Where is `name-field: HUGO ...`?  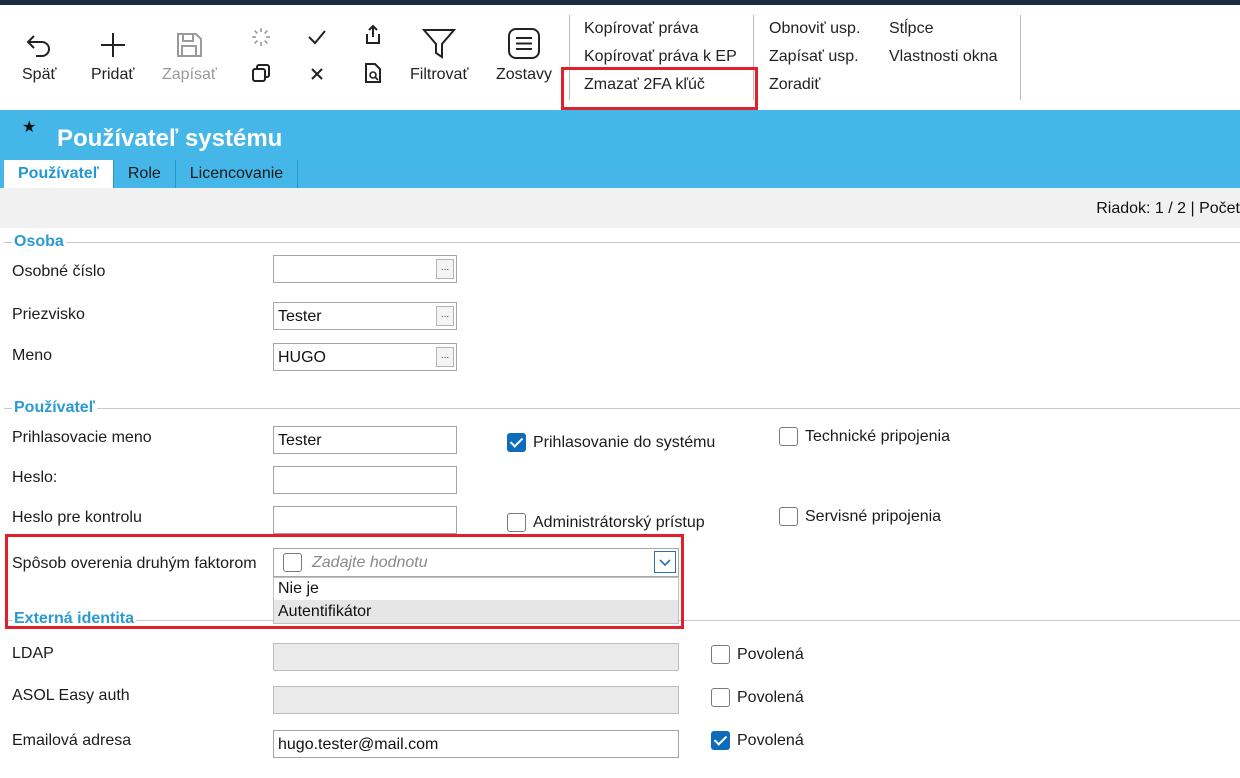 name-field: HUGO ... is located at coordinates (365, 357).